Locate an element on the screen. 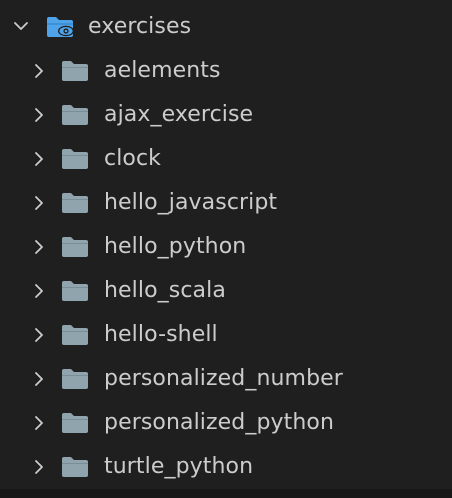  tree-item-label: ajax_exercise is located at coordinates (179, 114).